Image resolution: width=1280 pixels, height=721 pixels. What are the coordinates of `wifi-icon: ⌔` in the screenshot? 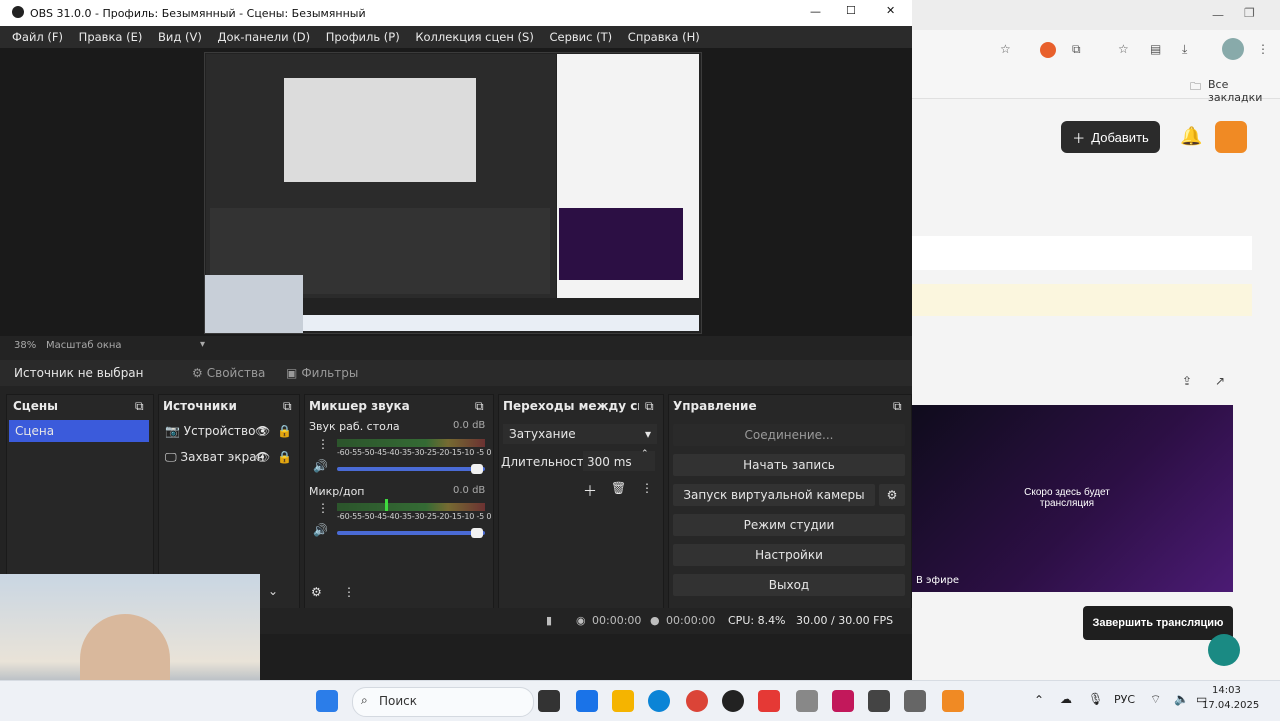 It's located at (1155, 699).